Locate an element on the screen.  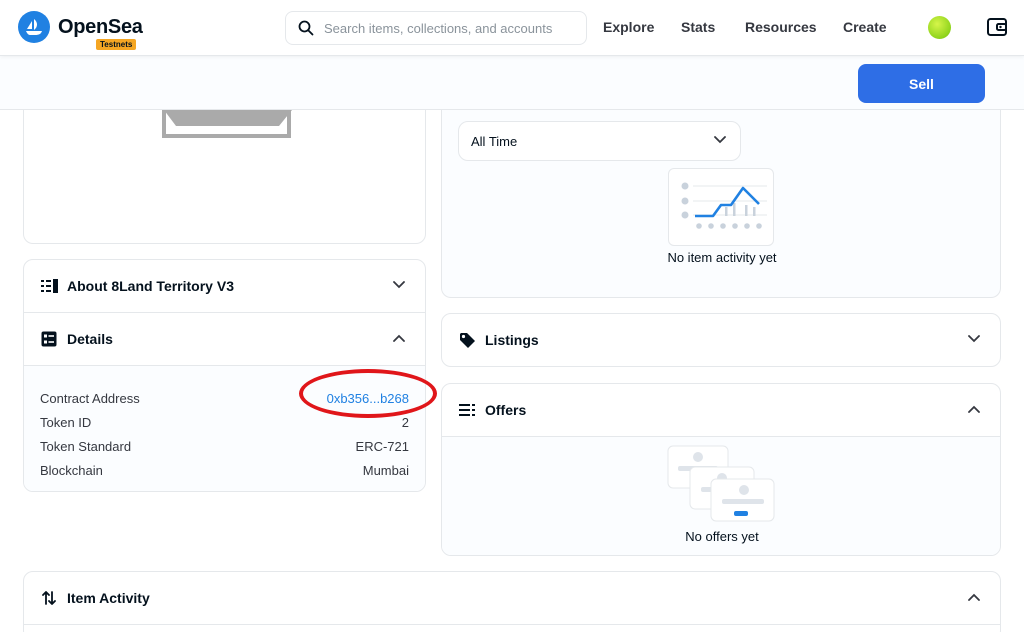
detail-row-token-standard: Token Standard ERC-721 is located at coordinates (224, 446).